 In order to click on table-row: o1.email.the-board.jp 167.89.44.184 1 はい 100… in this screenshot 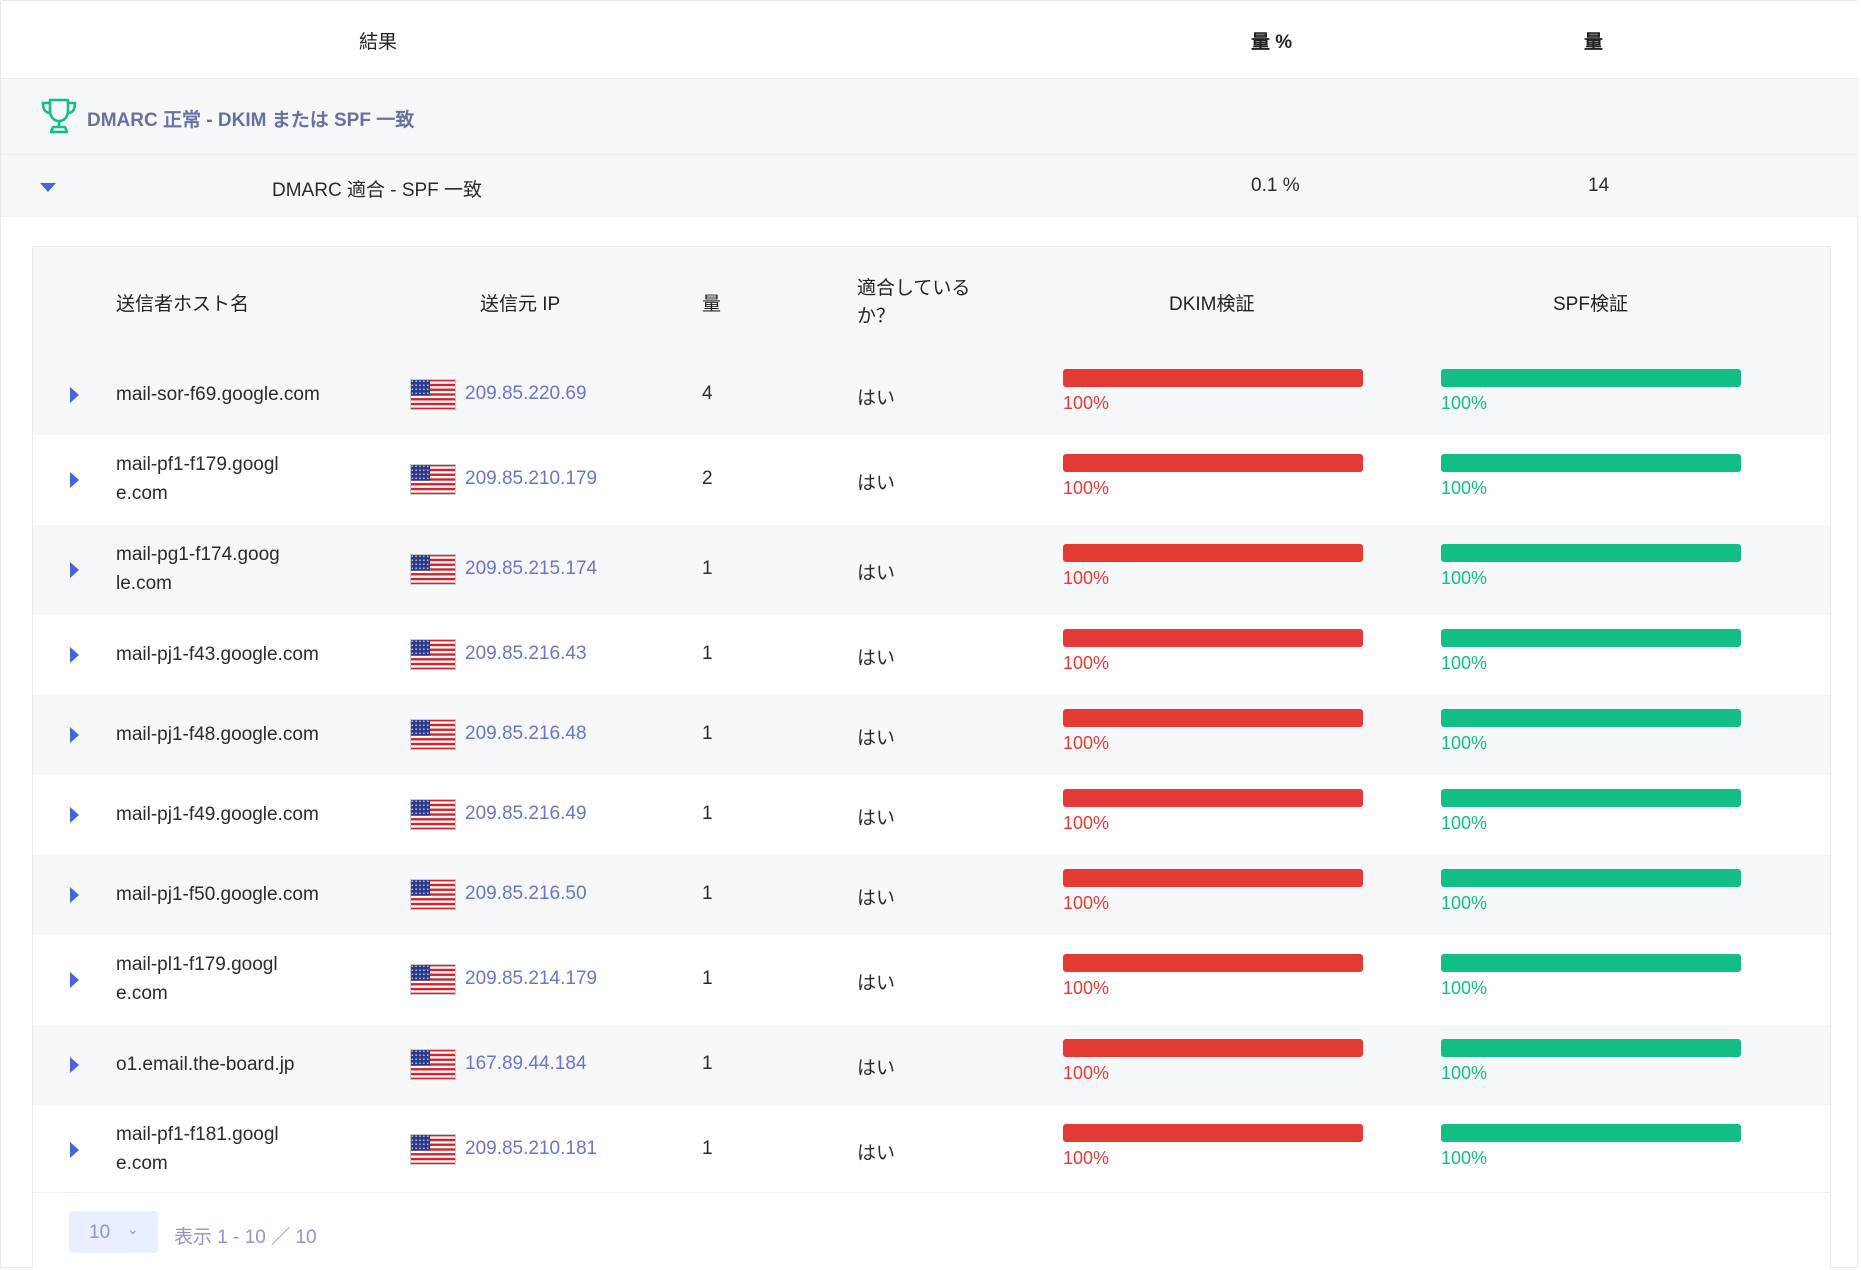, I will do `click(931, 1065)`.